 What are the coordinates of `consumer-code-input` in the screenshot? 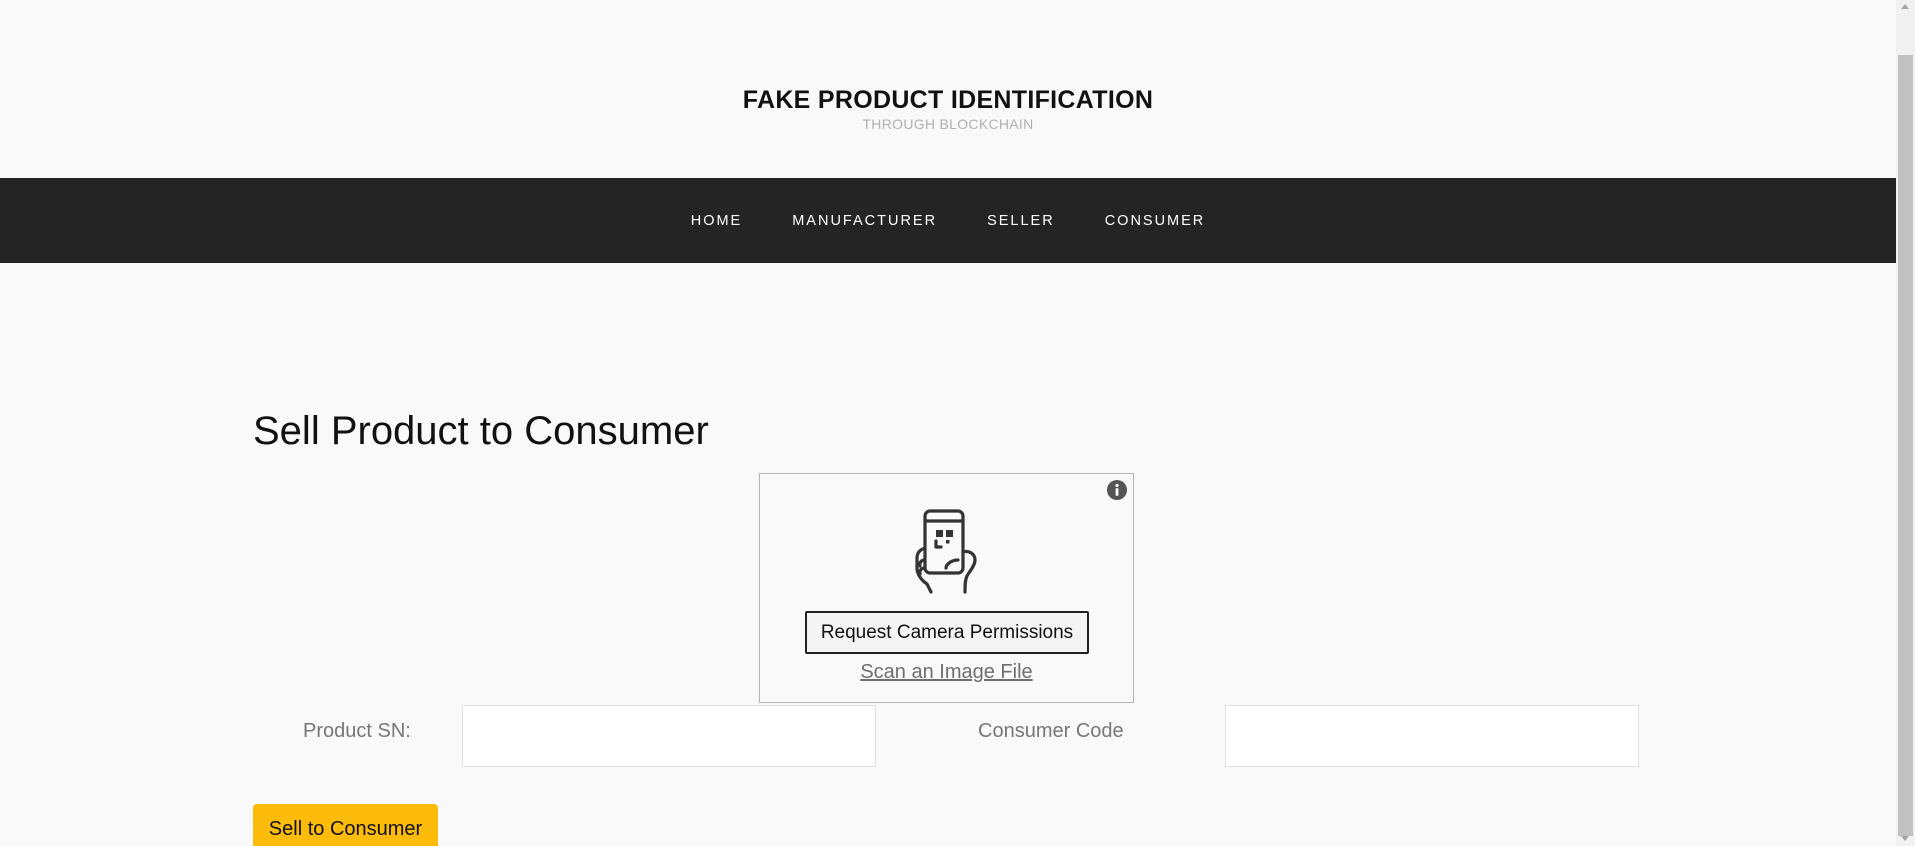 It's located at (1432, 736).